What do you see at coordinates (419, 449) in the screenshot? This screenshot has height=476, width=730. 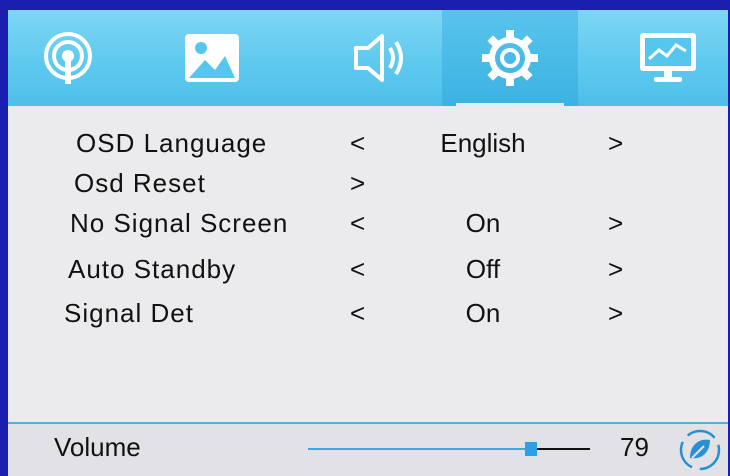 I see `volume-slider-fill` at bounding box center [419, 449].